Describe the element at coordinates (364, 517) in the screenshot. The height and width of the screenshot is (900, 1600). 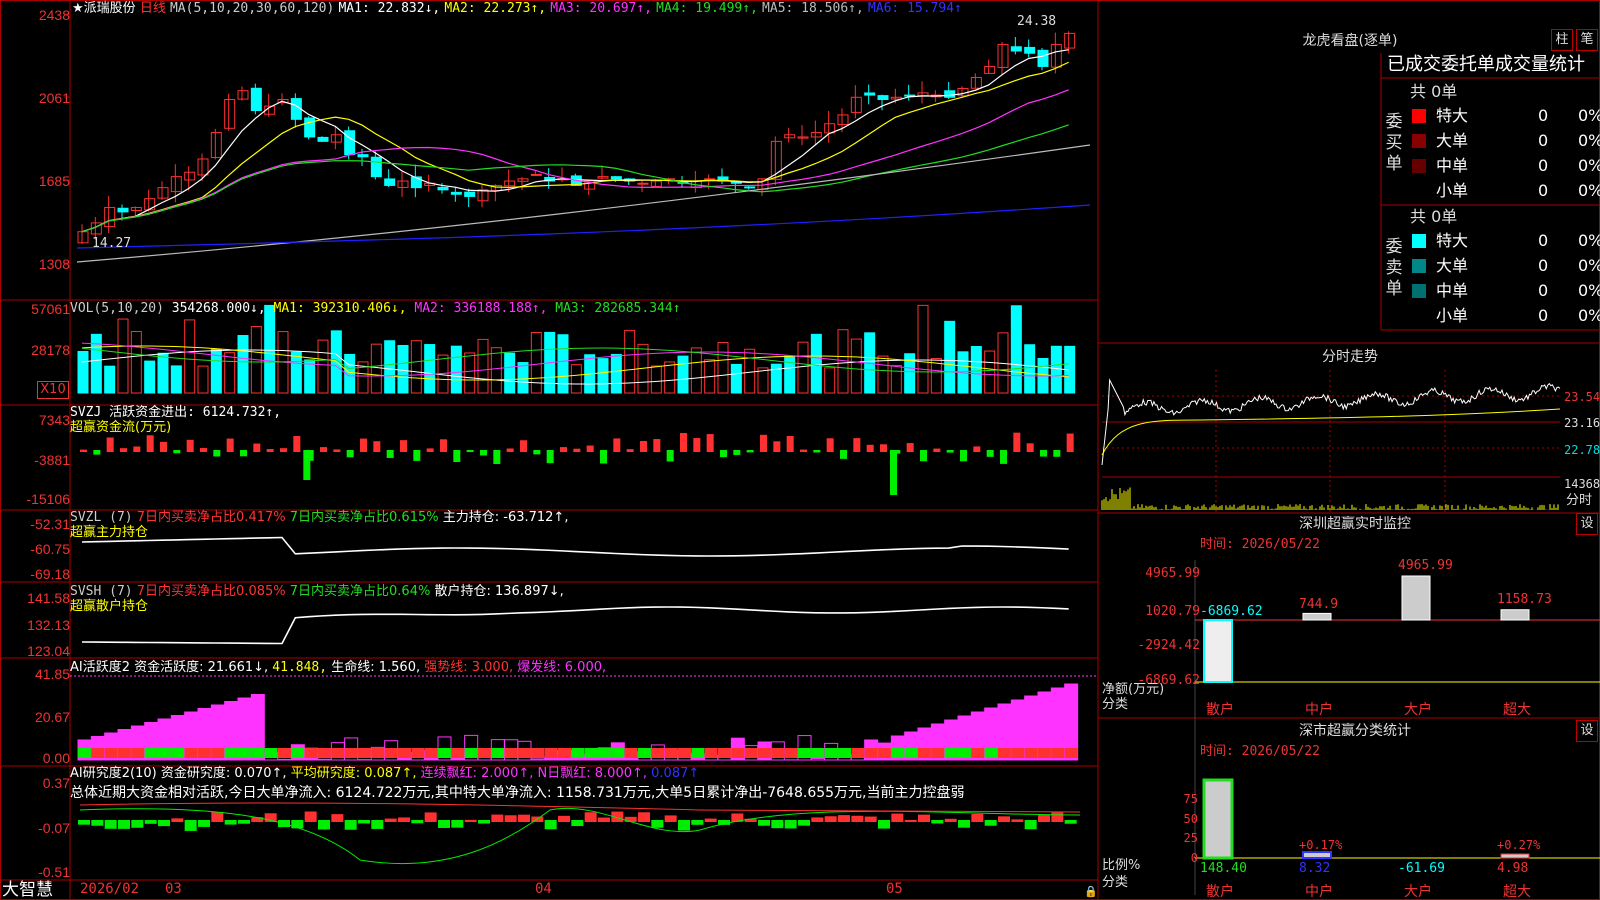
I see `svzl-b: 7日内买卖净占比0.615%` at that location.